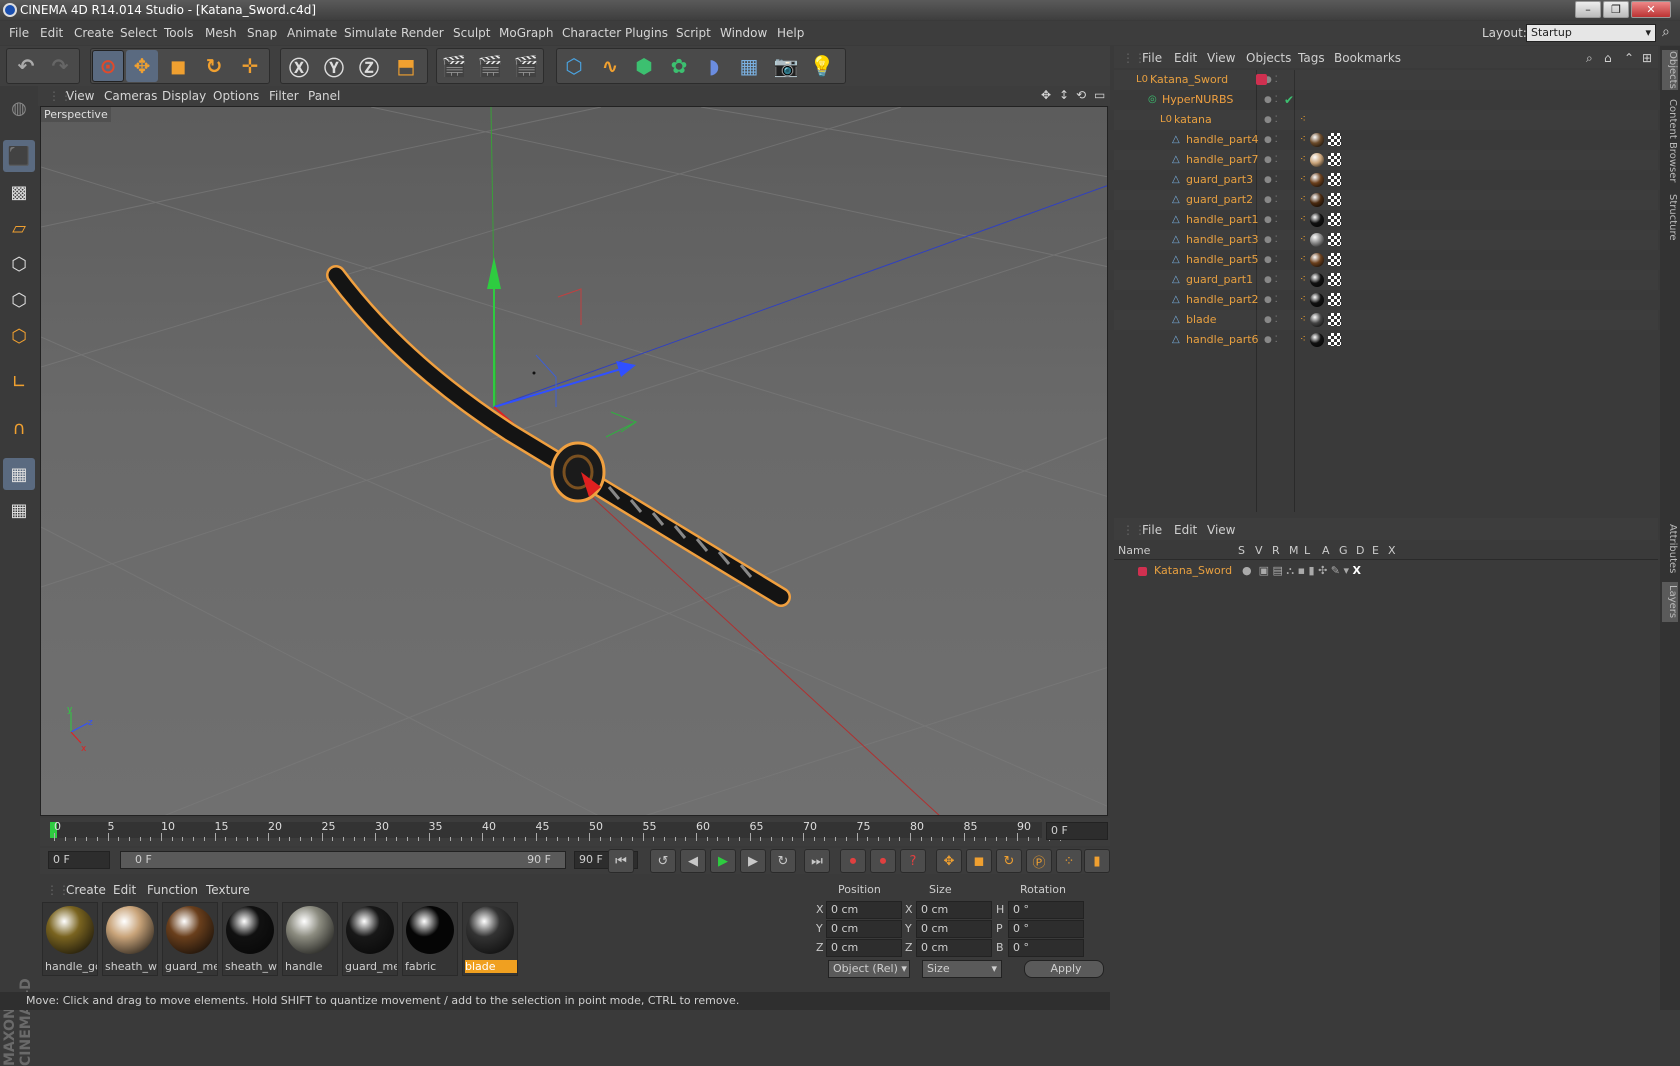 Image resolution: width=1680 pixels, height=1066 pixels. Describe the element at coordinates (1386, 280) in the screenshot. I see `object-row: △ guard_part1 ● ⁚ ⁖` at that location.